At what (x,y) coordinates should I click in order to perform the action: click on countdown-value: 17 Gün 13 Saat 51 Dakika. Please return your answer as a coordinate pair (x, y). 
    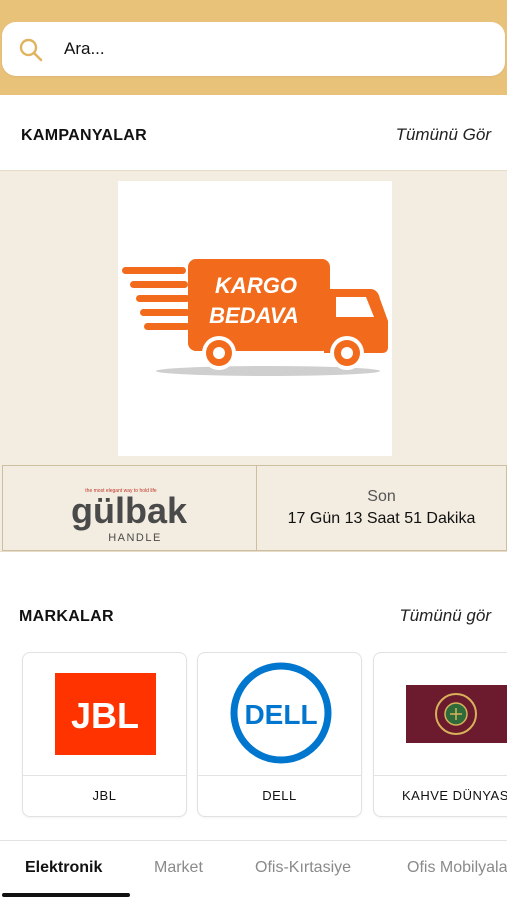
    Looking at the image, I should click on (381, 518).